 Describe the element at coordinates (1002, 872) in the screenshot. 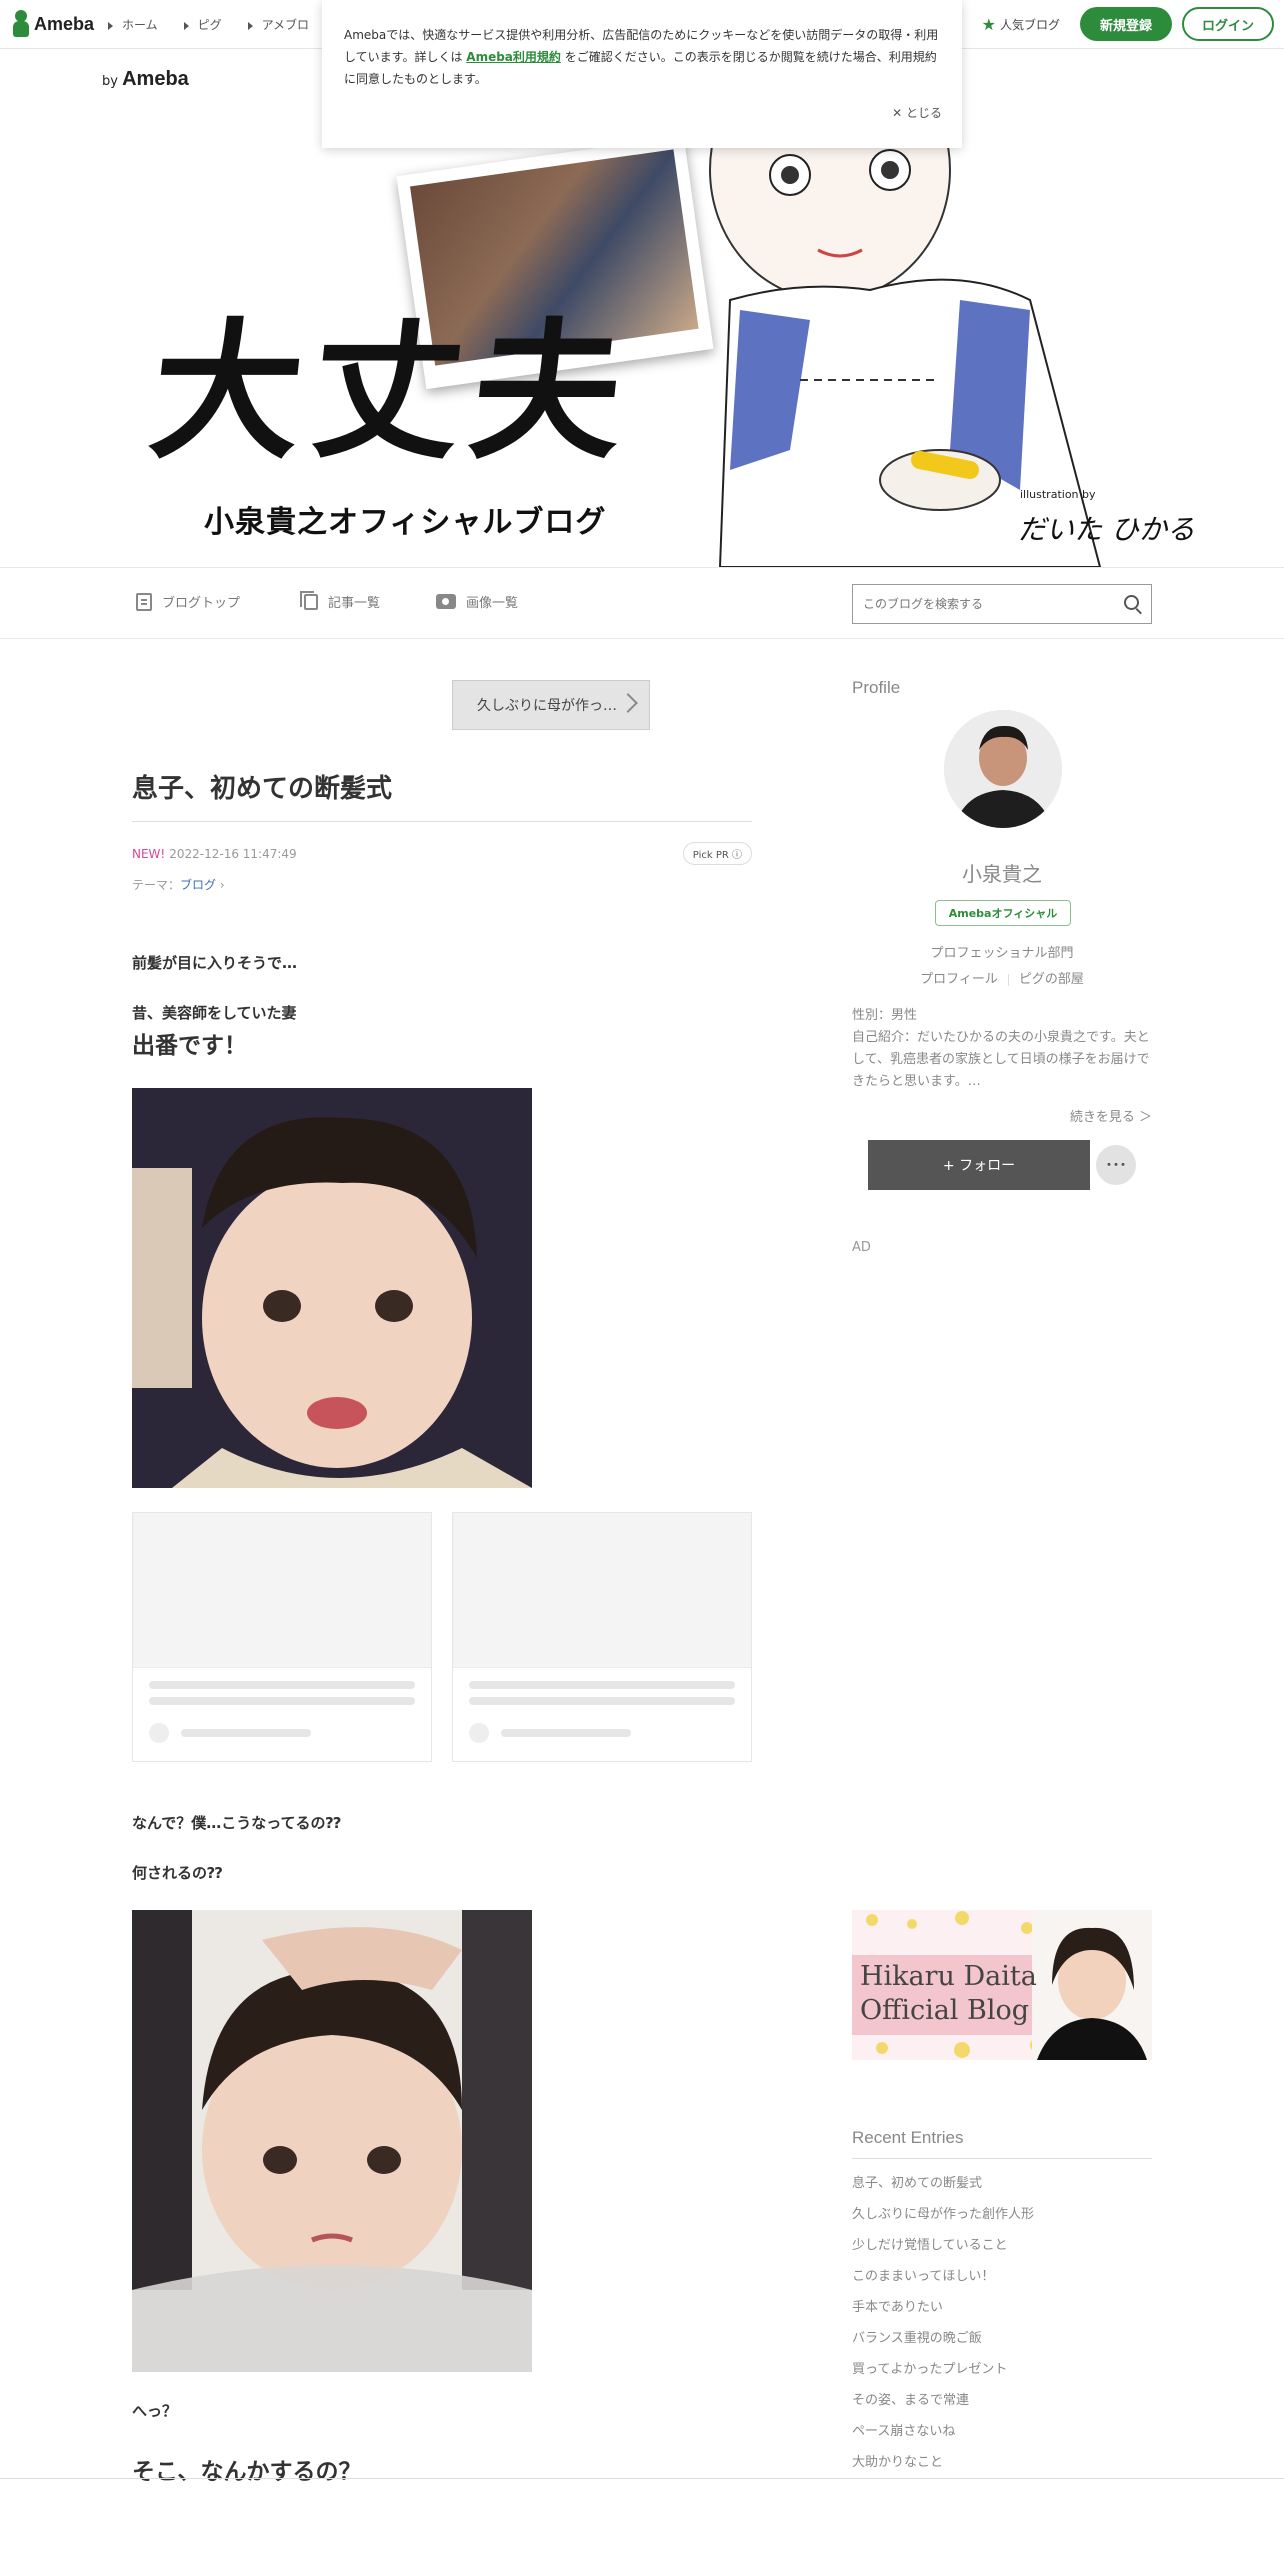

I see `profile-name: 小泉貴之` at that location.